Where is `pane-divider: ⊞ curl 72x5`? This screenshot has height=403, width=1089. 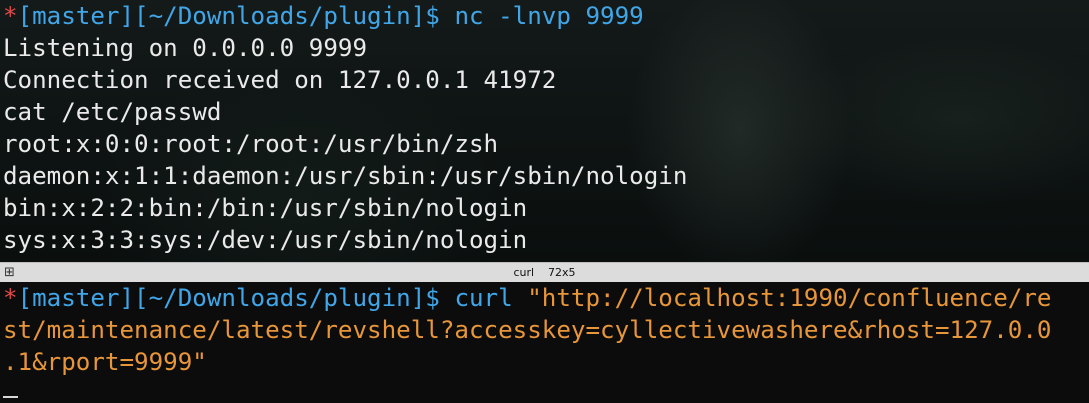
pane-divider: ⊞ curl 72x5 is located at coordinates (544, 272).